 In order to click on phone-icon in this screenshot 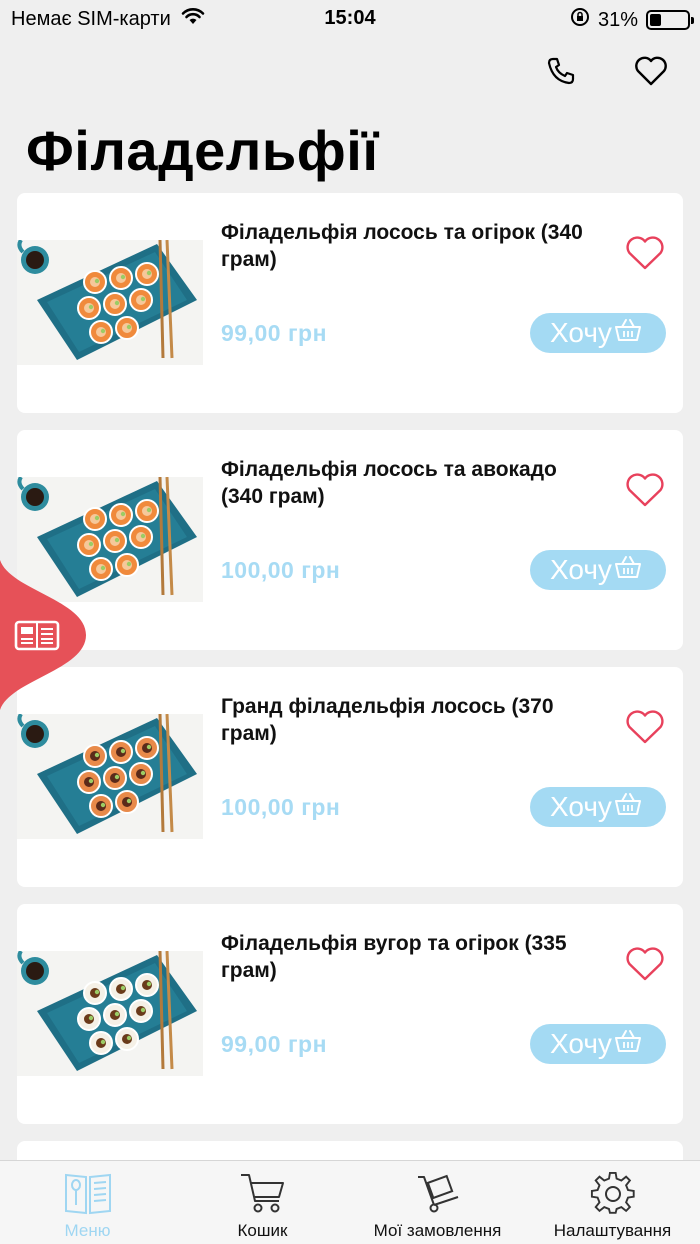, I will do `click(561, 71)`.